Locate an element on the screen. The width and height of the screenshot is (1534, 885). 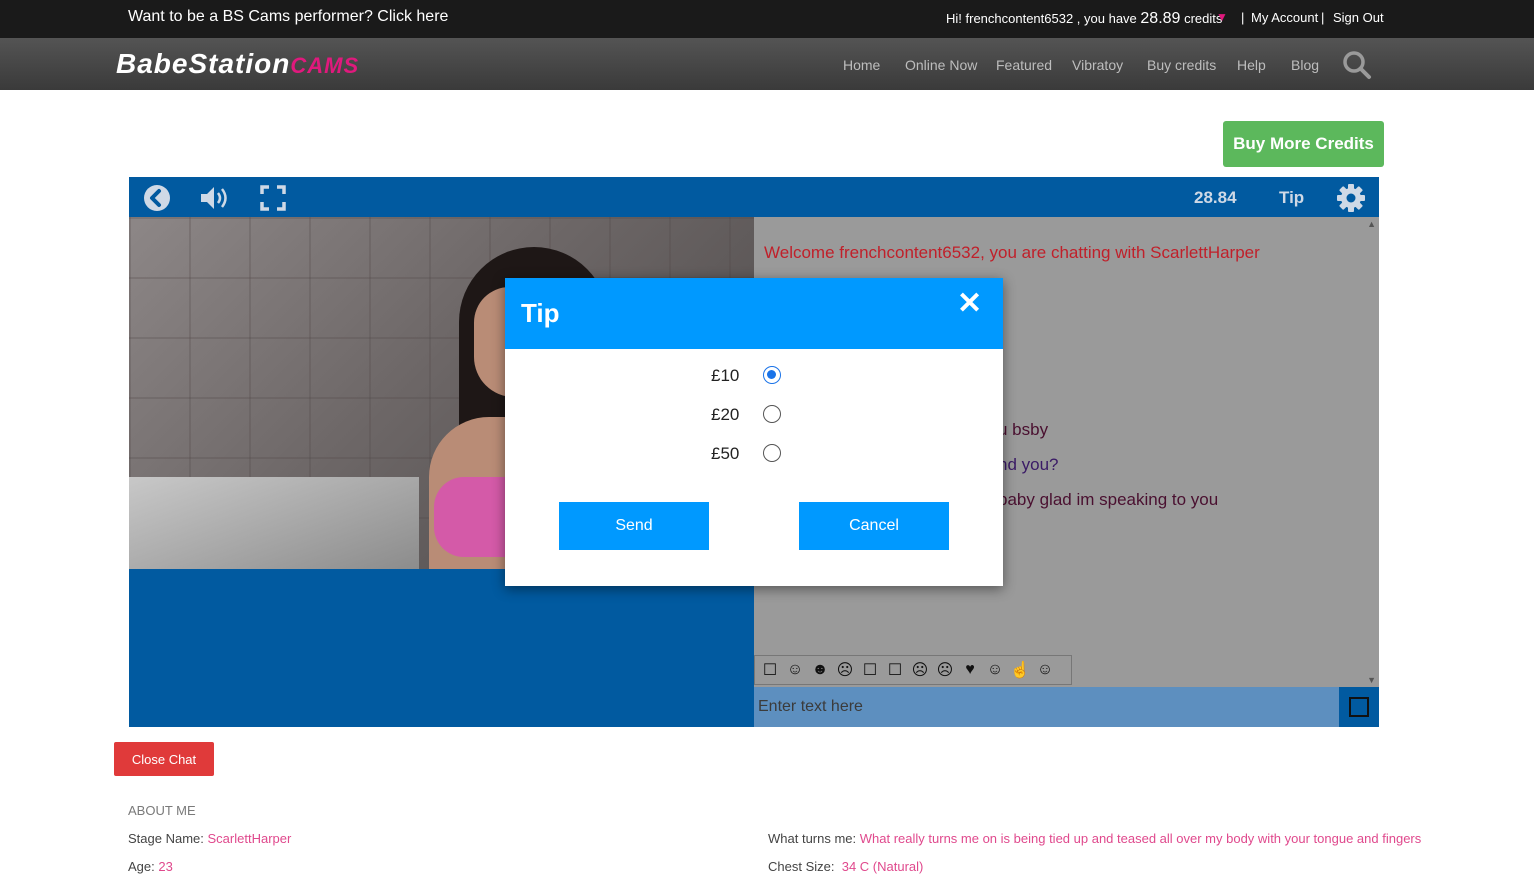
stage-name-value: ScarlettHarper is located at coordinates (250, 838).